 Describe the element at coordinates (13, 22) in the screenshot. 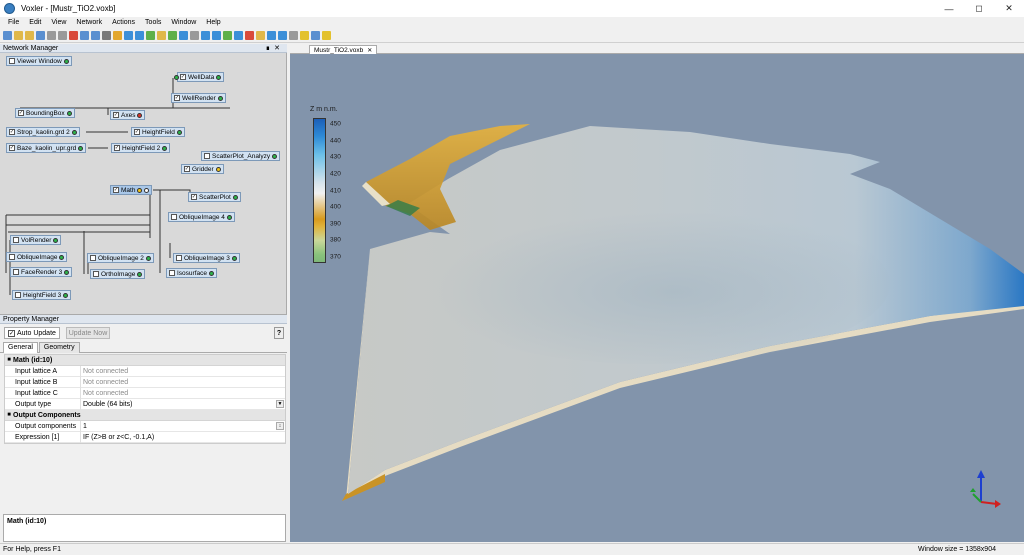

I see `menu-file: File` at that location.